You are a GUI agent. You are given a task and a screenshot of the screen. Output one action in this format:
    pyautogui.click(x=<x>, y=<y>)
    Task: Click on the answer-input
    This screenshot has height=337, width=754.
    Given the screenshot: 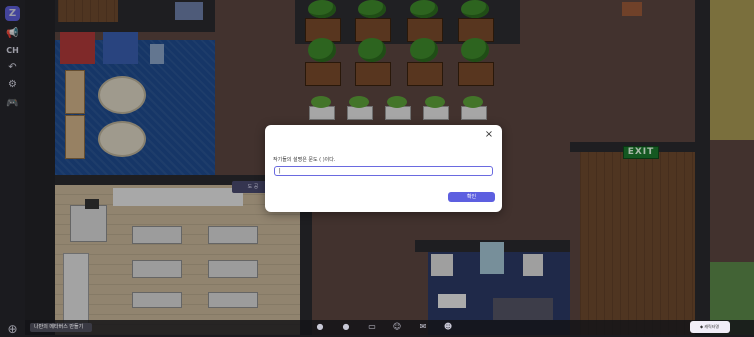 What is the action you would take?
    pyautogui.click(x=383, y=171)
    